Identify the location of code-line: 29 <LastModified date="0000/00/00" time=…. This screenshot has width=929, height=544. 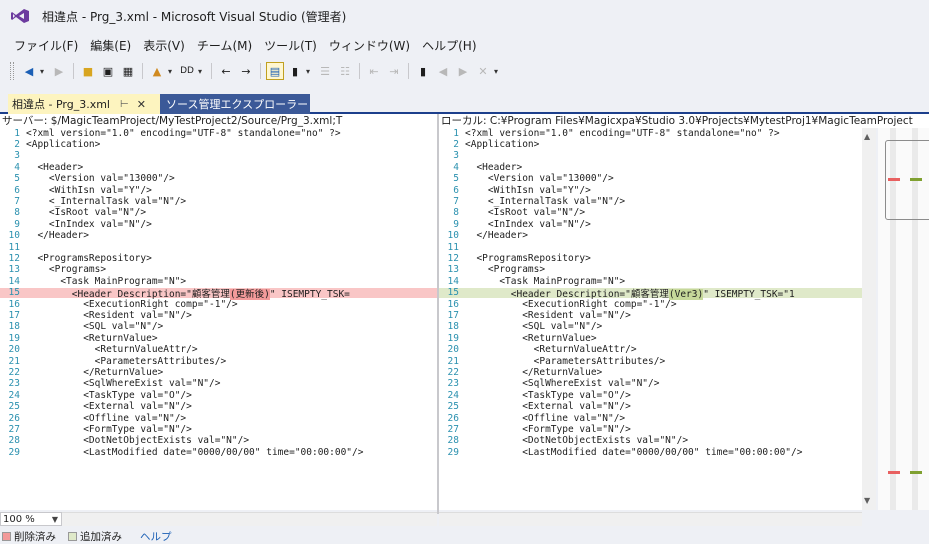
(650, 452).